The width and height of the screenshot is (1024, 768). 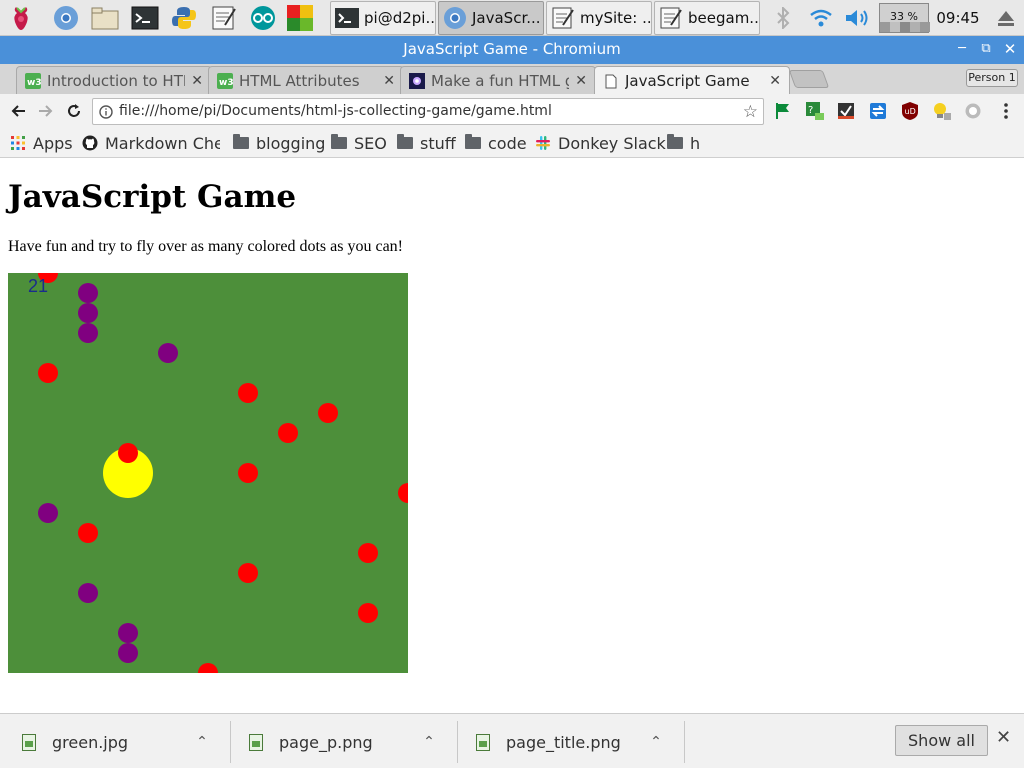 What do you see at coordinates (1006, 18) in the screenshot?
I see `eject-icon` at bounding box center [1006, 18].